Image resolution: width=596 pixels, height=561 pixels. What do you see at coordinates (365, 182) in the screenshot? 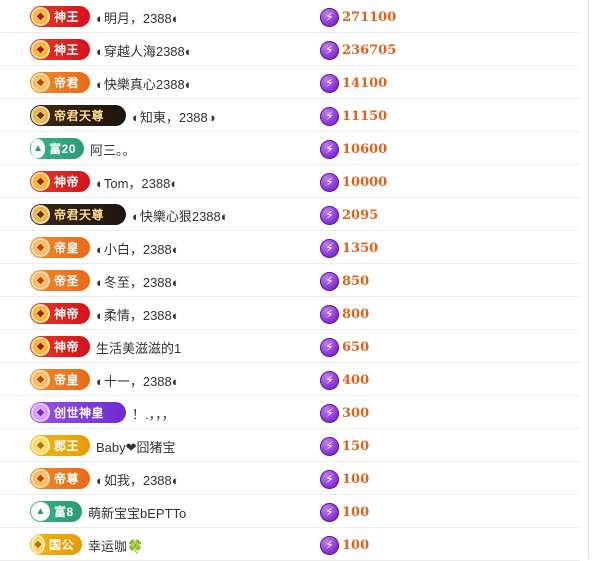
I see `score-value: 10000` at bounding box center [365, 182].